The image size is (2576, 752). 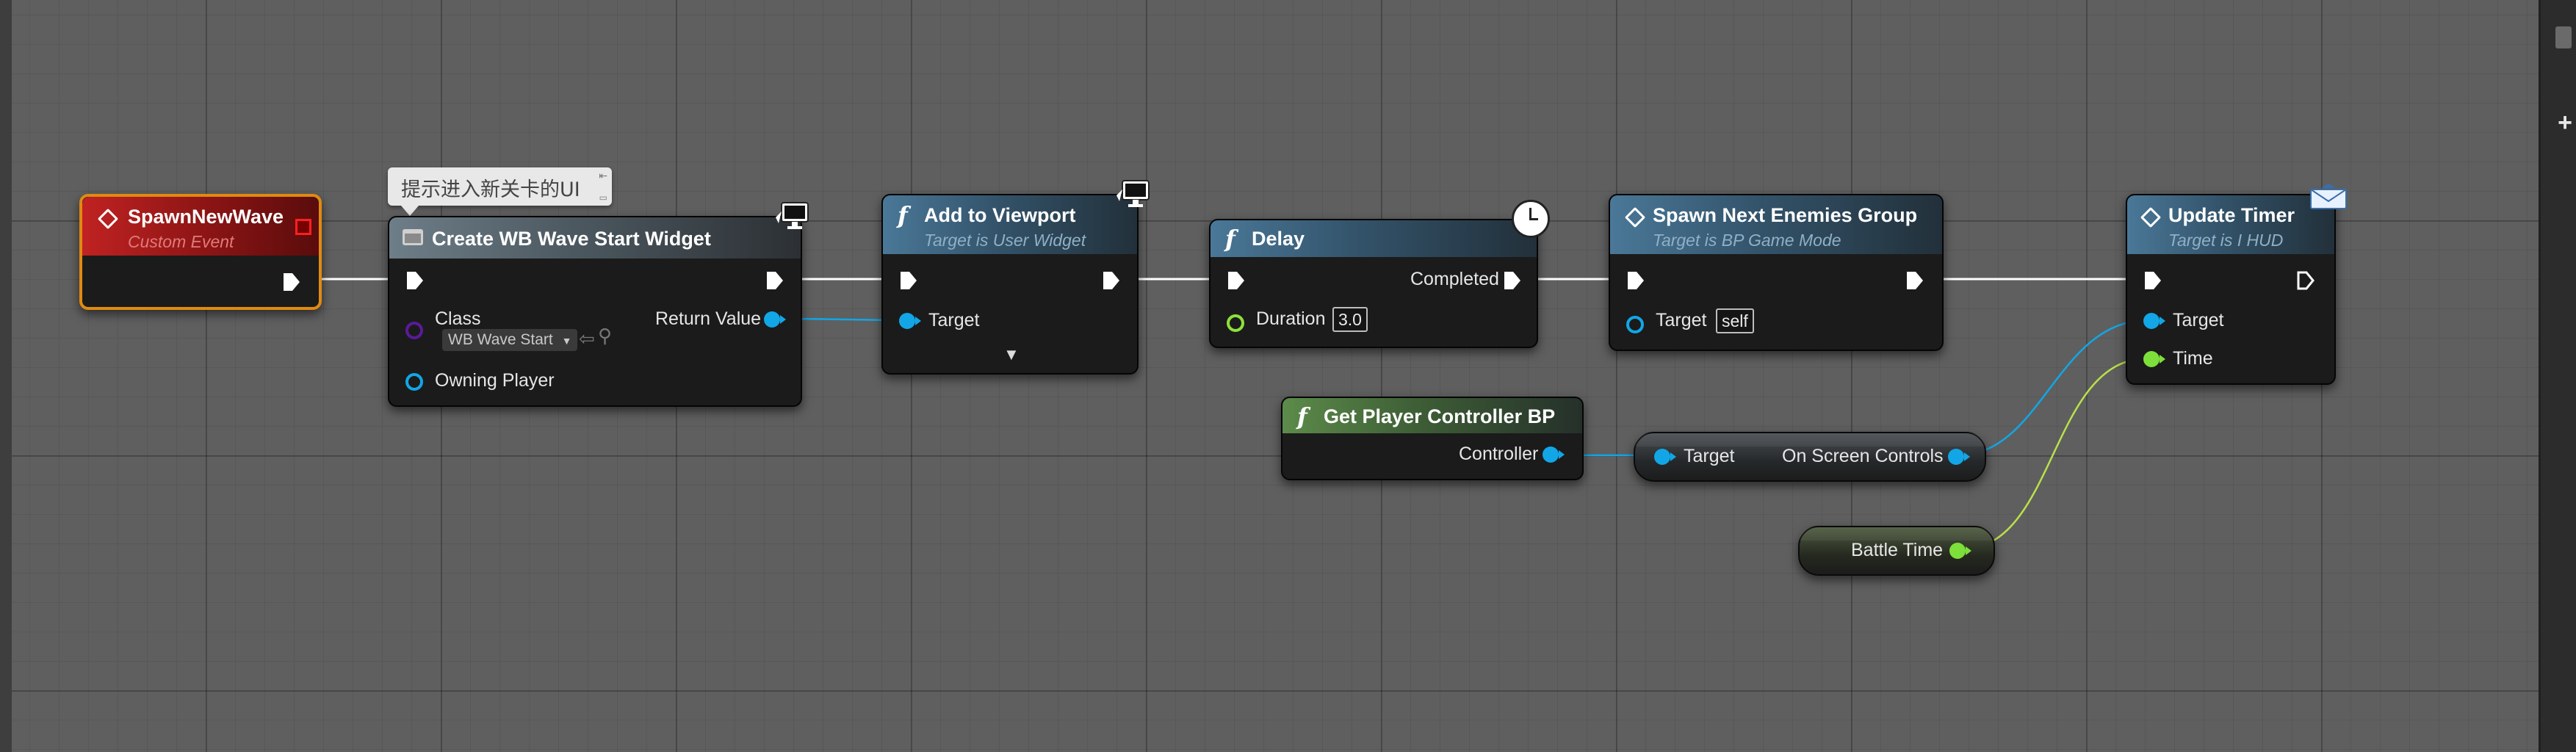 What do you see at coordinates (1235, 323) in the screenshot?
I see `duration-pin` at bounding box center [1235, 323].